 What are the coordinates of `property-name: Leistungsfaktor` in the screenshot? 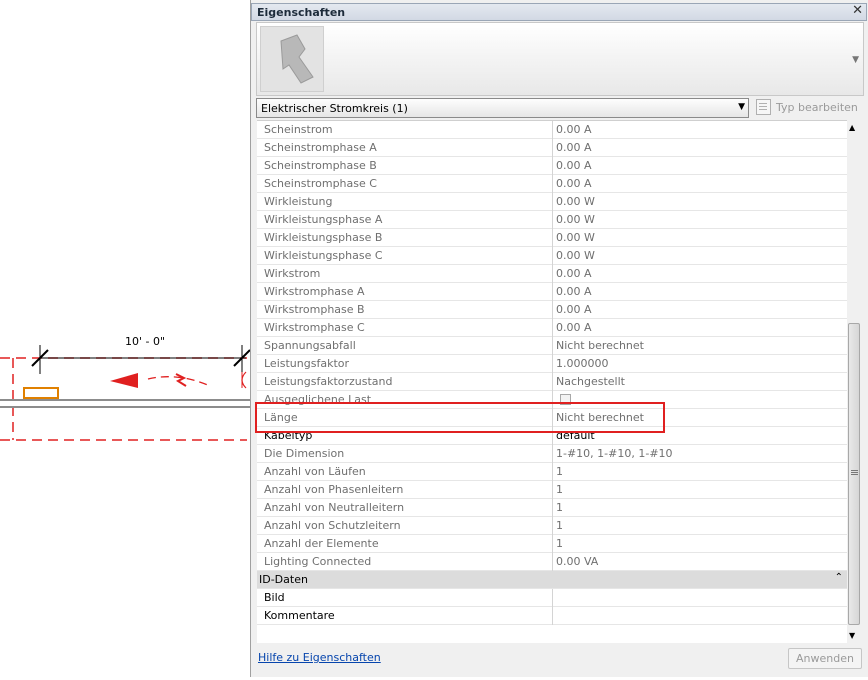 It's located at (307, 363).